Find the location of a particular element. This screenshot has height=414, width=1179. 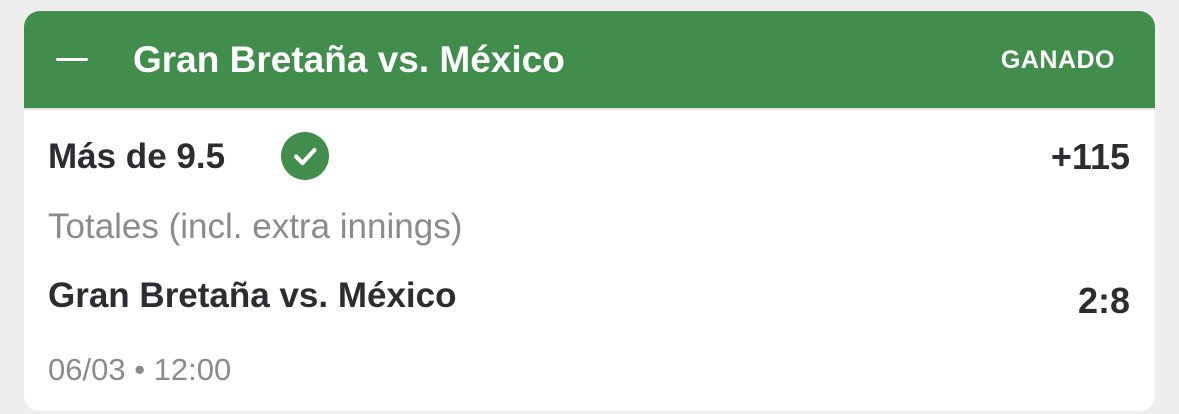

minus-icon is located at coordinates (72, 60).